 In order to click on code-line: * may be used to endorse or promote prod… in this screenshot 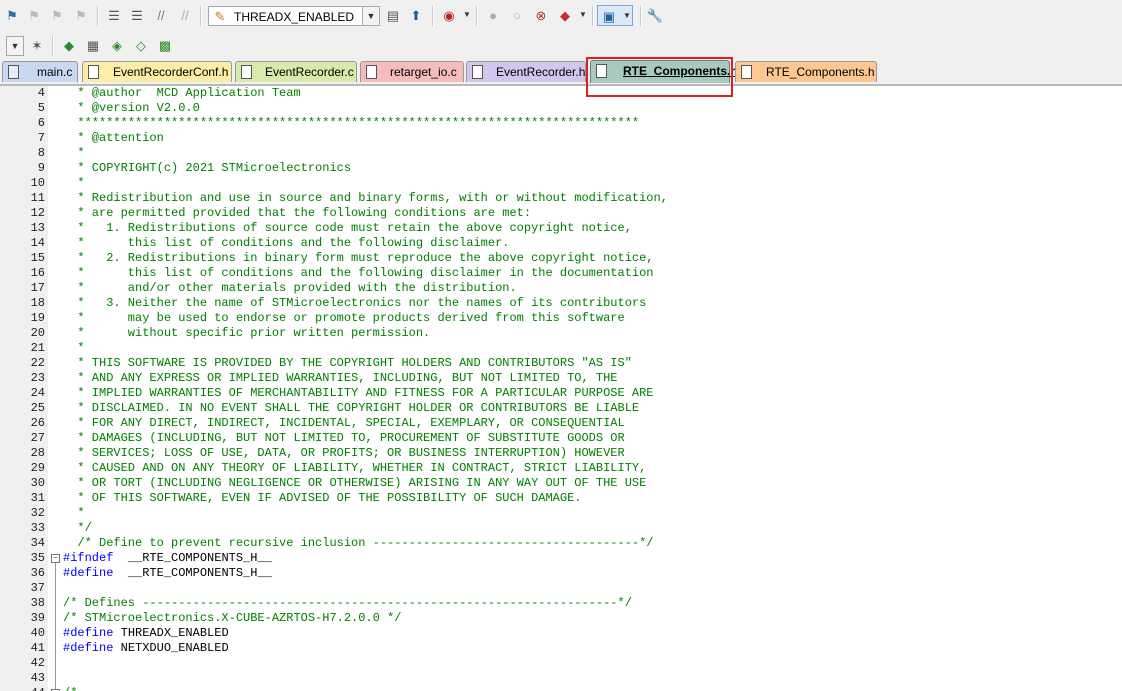, I will do `click(343, 318)`.